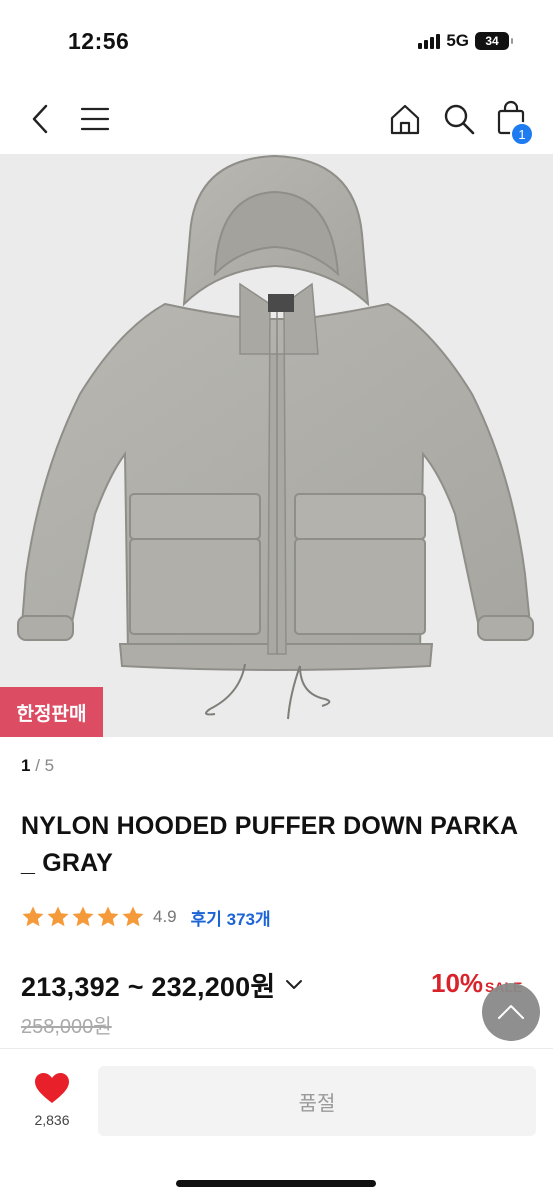 This screenshot has width=553, height=1200. I want to click on hamburger-menu-icon, so click(95, 119).